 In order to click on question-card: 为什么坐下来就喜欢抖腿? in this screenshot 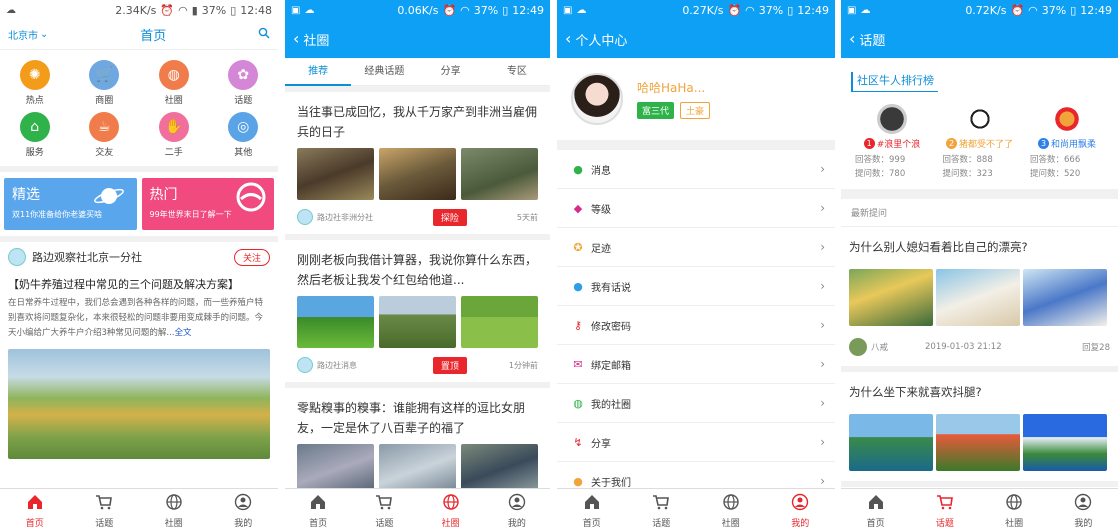, I will do `click(979, 429)`.